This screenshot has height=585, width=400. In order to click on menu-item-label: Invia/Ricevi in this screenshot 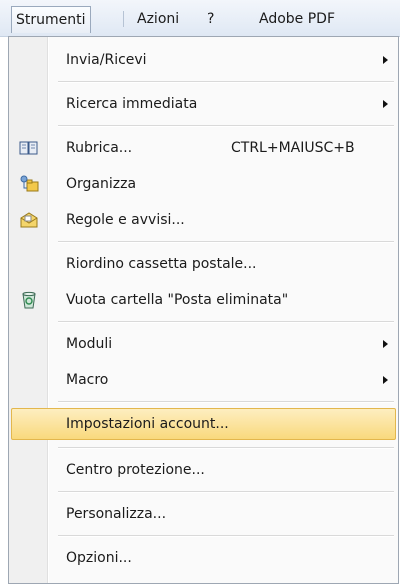, I will do `click(106, 60)`.